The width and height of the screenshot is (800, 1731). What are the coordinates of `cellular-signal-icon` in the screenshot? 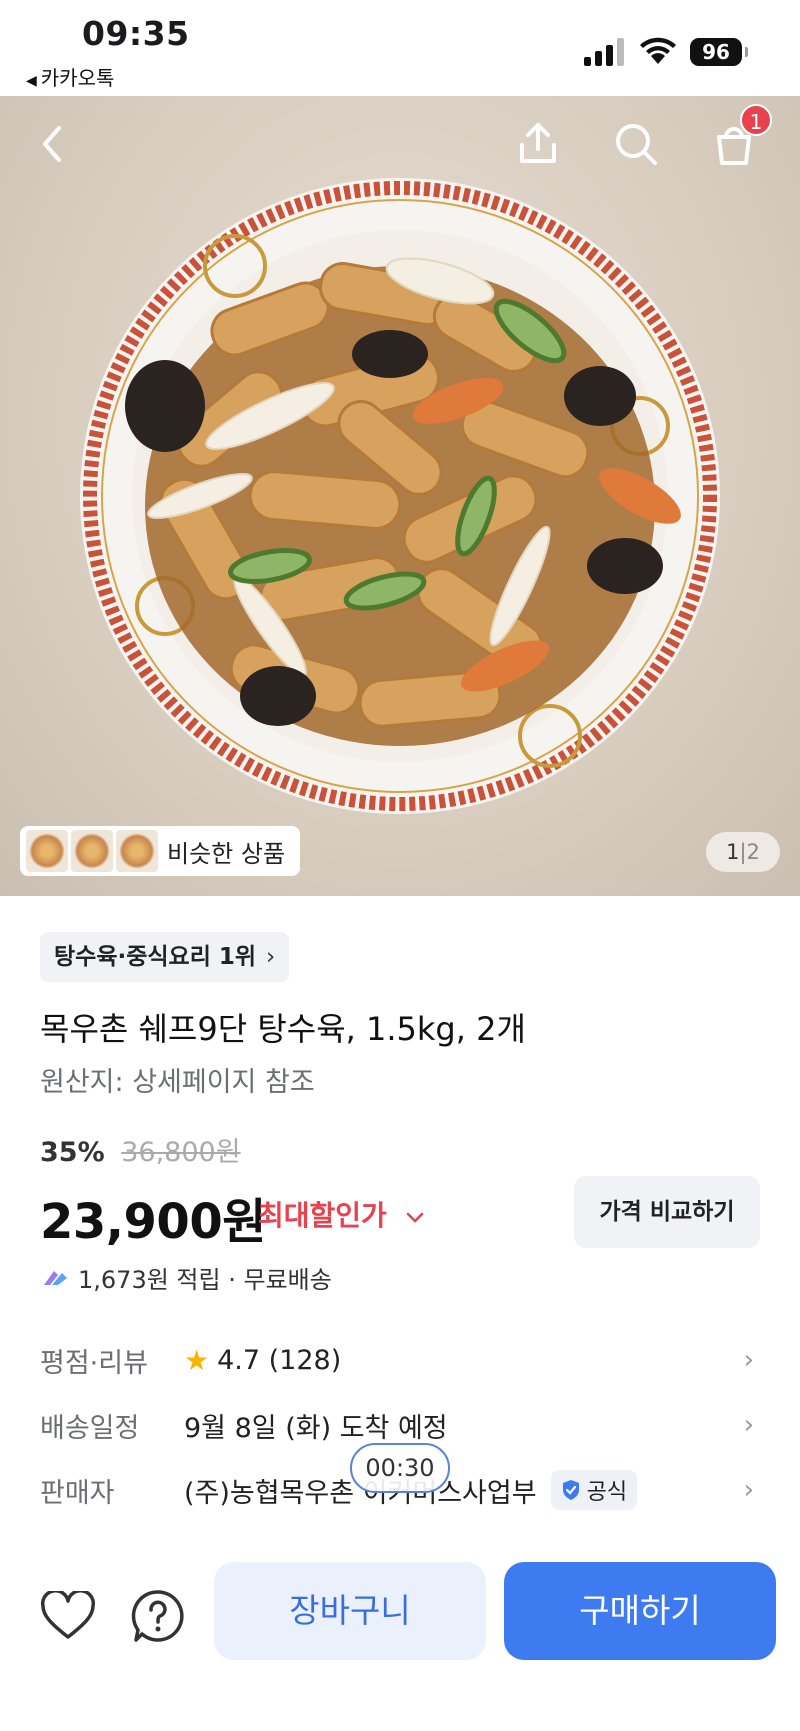 It's located at (605, 52).